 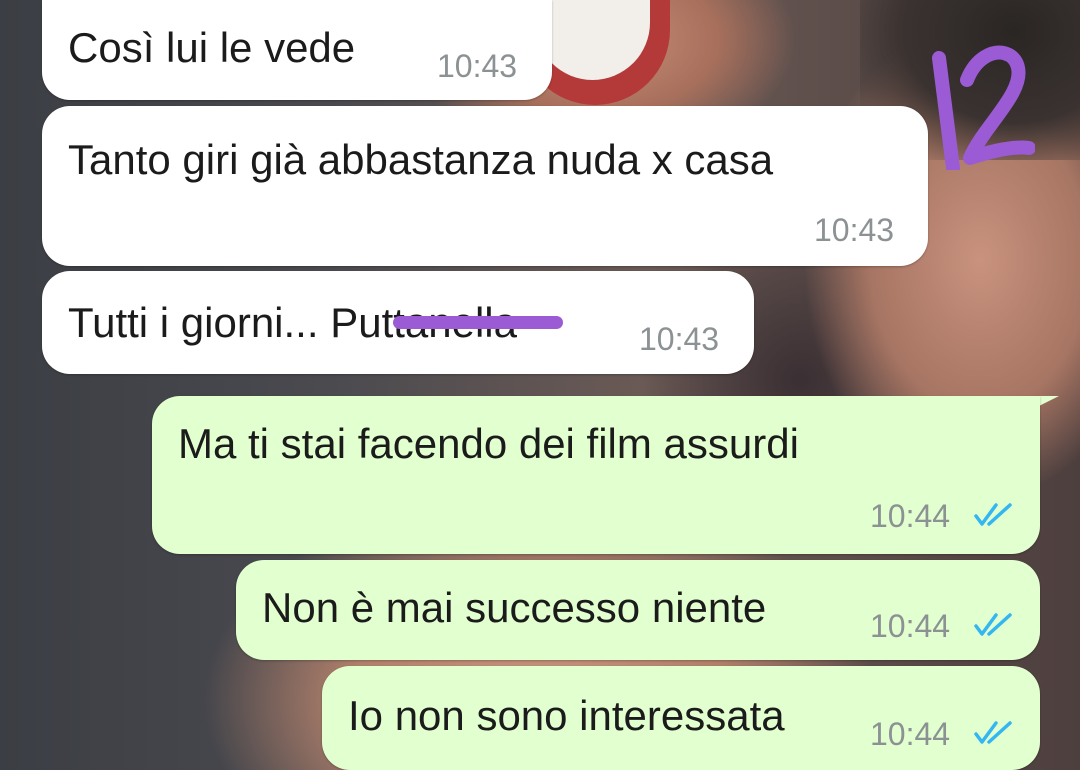 I want to click on message-text: Ma ti stai facendo dei film assurdi, so click(x=488, y=443).